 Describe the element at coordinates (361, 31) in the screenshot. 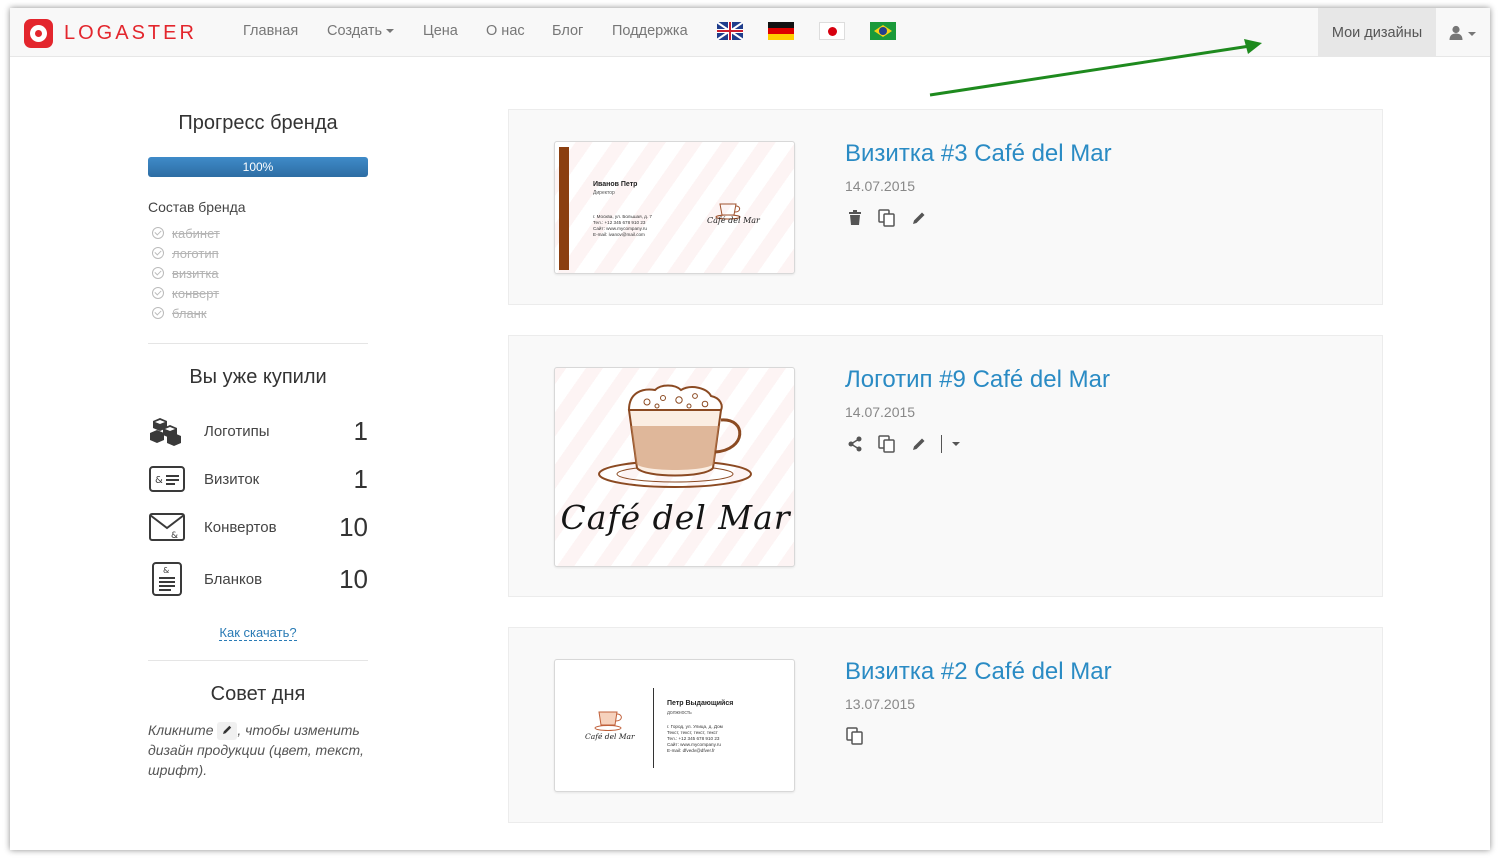

I see `nav-create: Создать` at that location.